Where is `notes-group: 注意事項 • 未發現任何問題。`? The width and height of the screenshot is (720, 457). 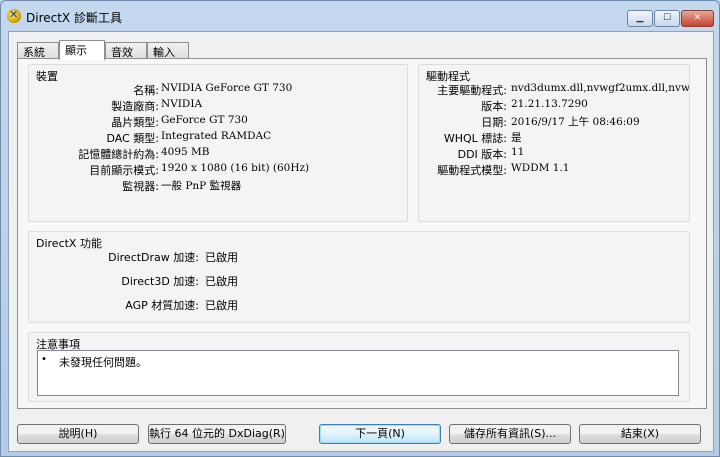 notes-group: 注意事項 • 未發現任何問題。 is located at coordinates (359, 367).